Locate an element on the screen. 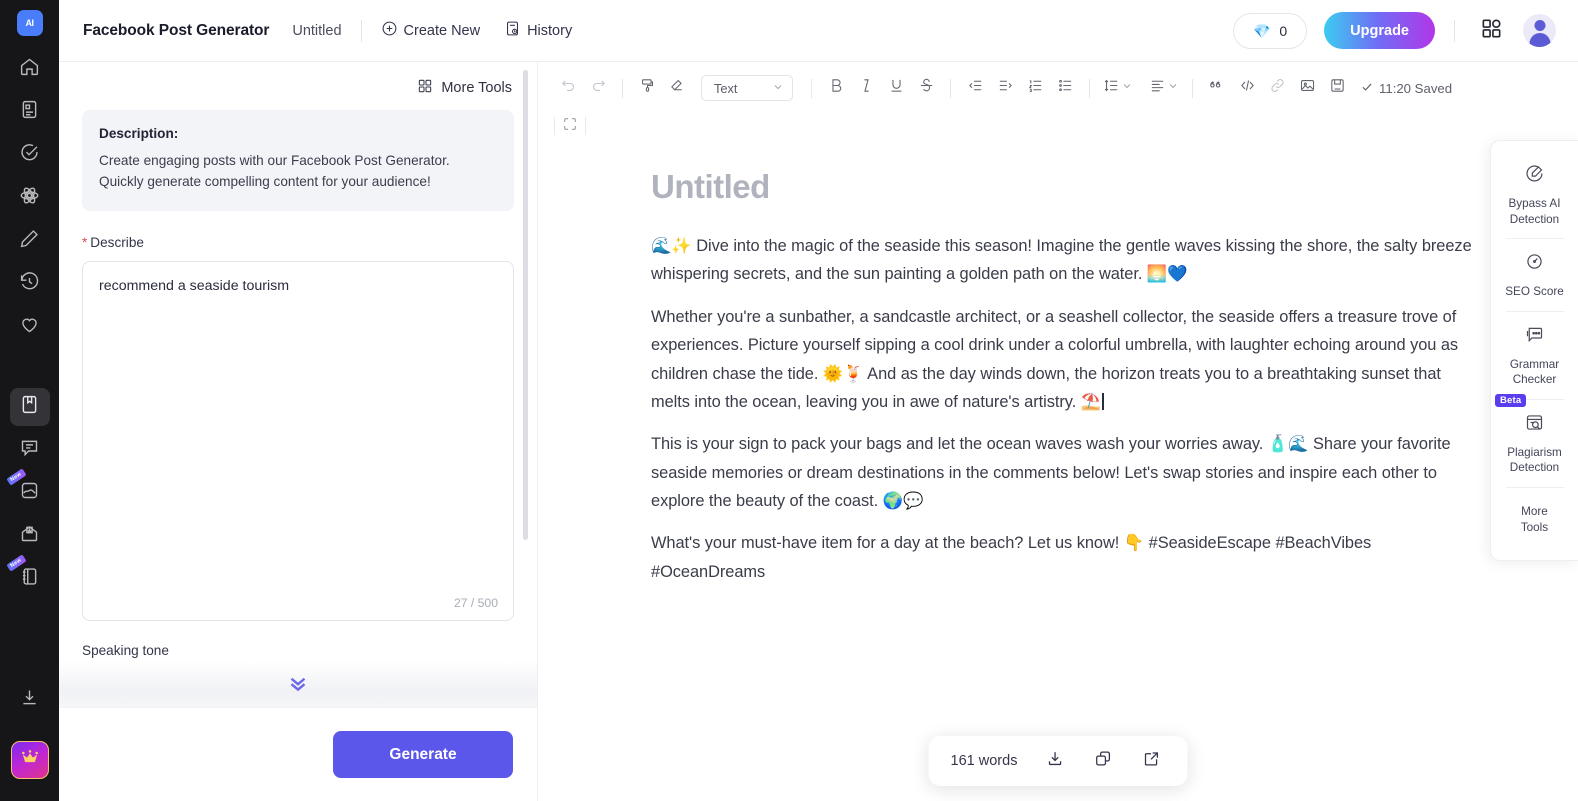  crown-icon is located at coordinates (30, 760).